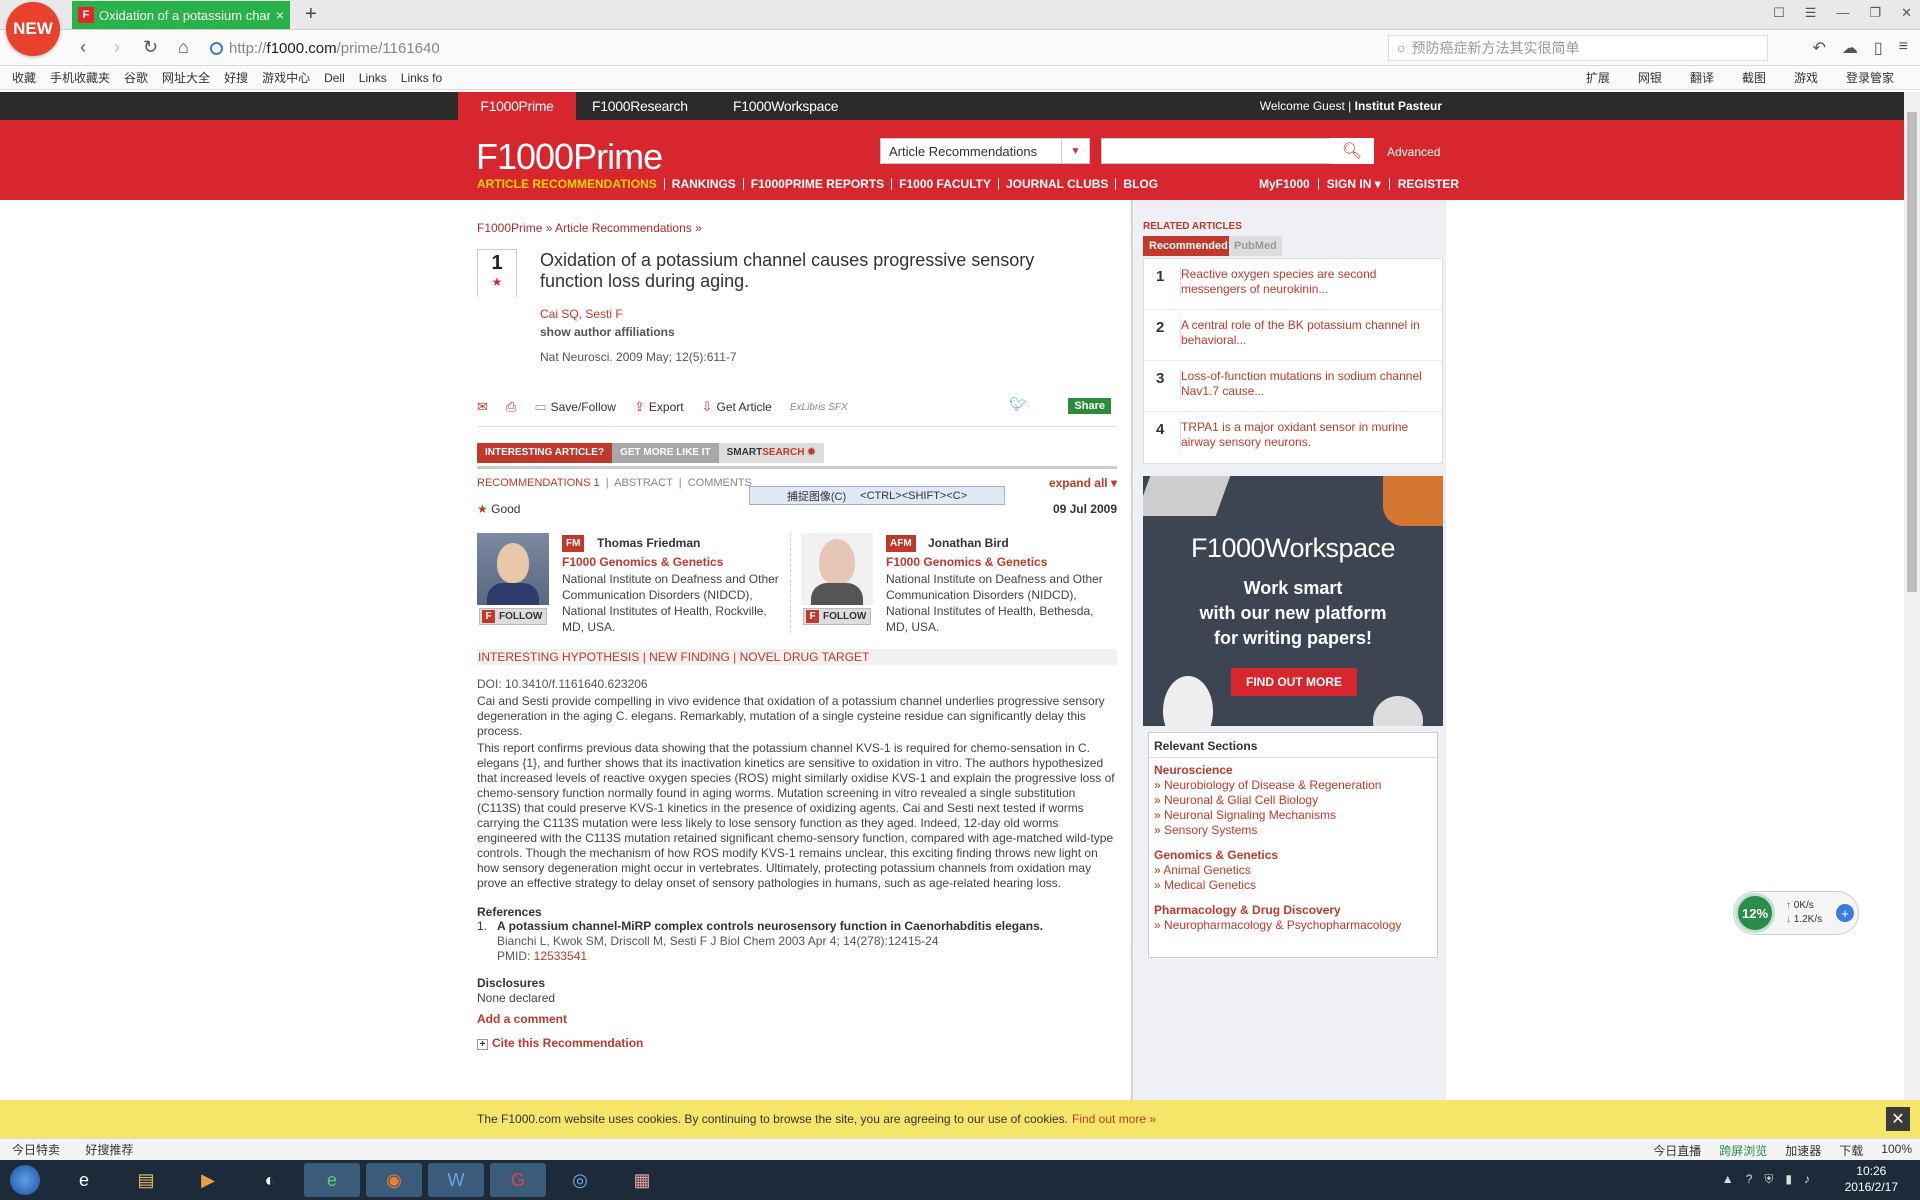 This screenshot has width=1920, height=1200. What do you see at coordinates (1903, 48) in the screenshot?
I see `menu-icon: ≡` at bounding box center [1903, 48].